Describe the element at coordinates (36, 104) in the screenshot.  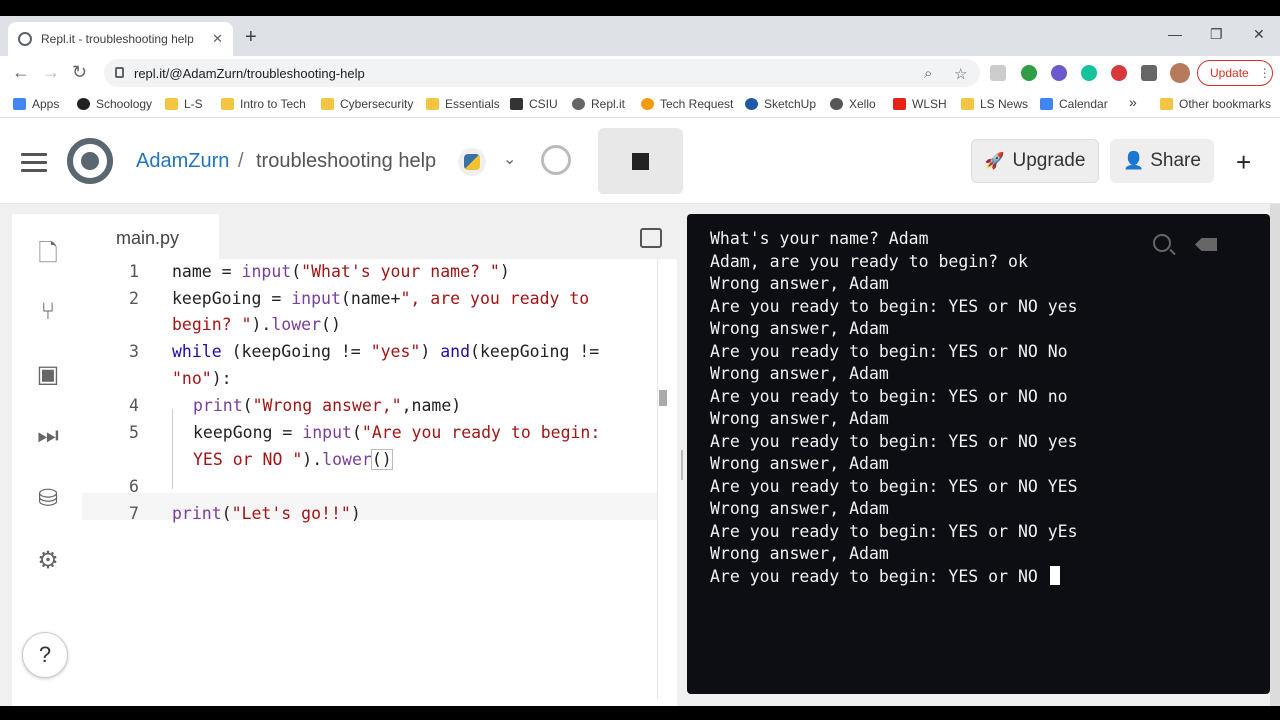
I see `bookmark-apps: Apps` at that location.